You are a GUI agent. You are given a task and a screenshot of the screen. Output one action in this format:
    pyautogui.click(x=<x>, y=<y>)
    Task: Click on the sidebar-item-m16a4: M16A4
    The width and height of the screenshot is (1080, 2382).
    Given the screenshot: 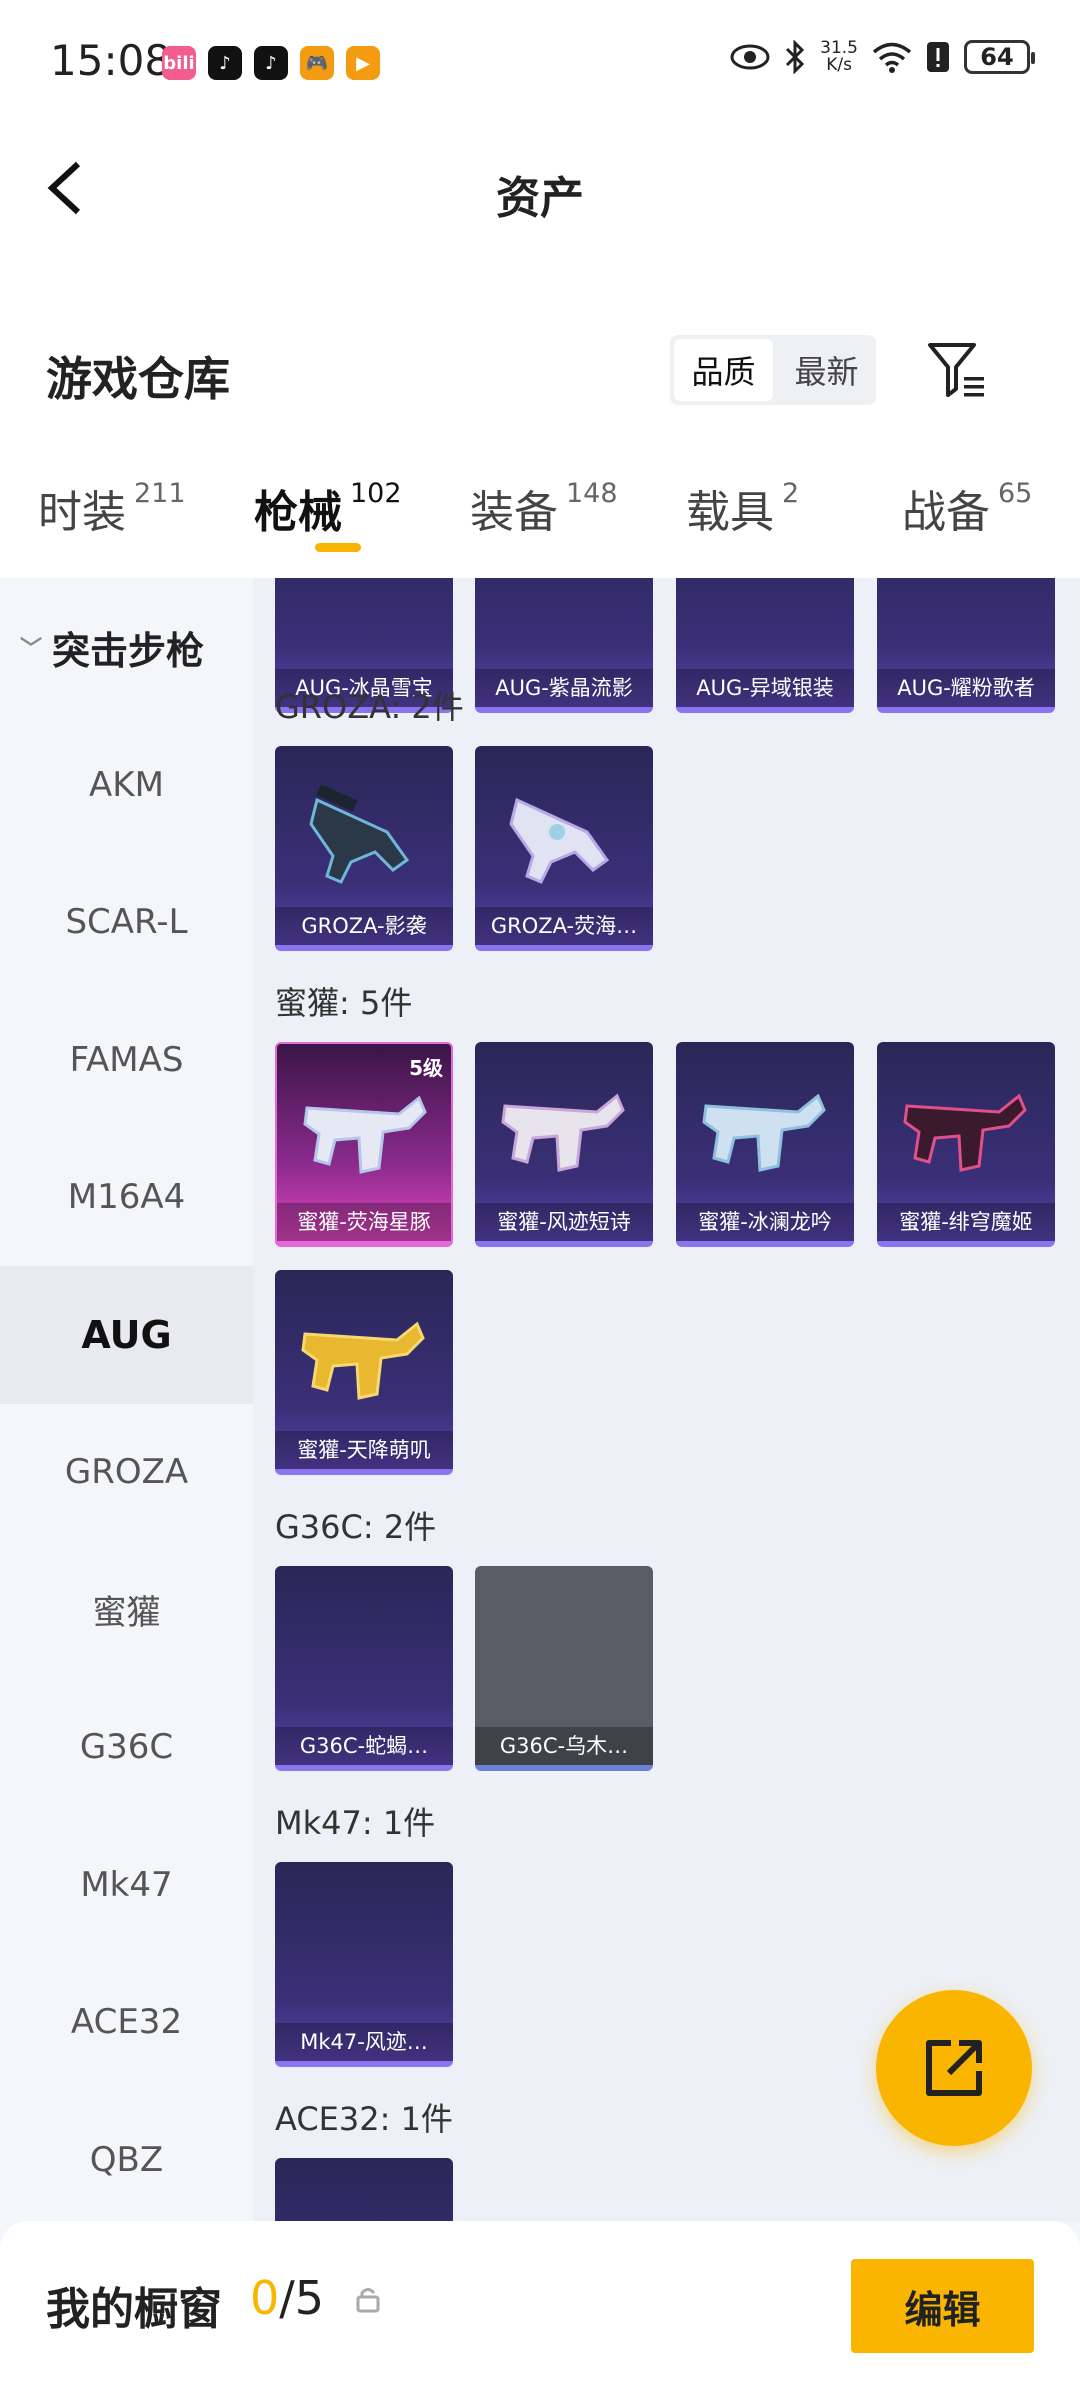 What is the action you would take?
    pyautogui.click(x=126, y=1198)
    